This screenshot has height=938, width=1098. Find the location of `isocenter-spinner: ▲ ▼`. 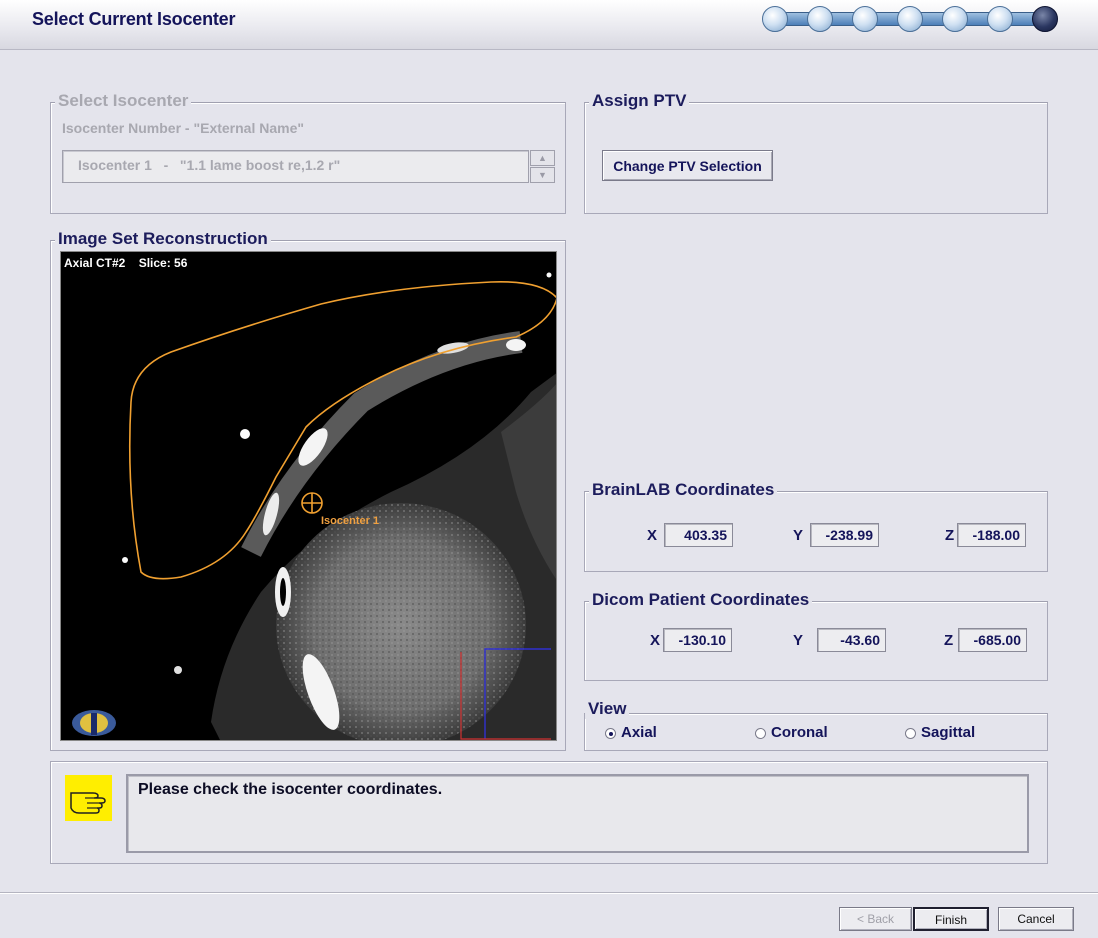

isocenter-spinner: ▲ ▼ is located at coordinates (542, 166).